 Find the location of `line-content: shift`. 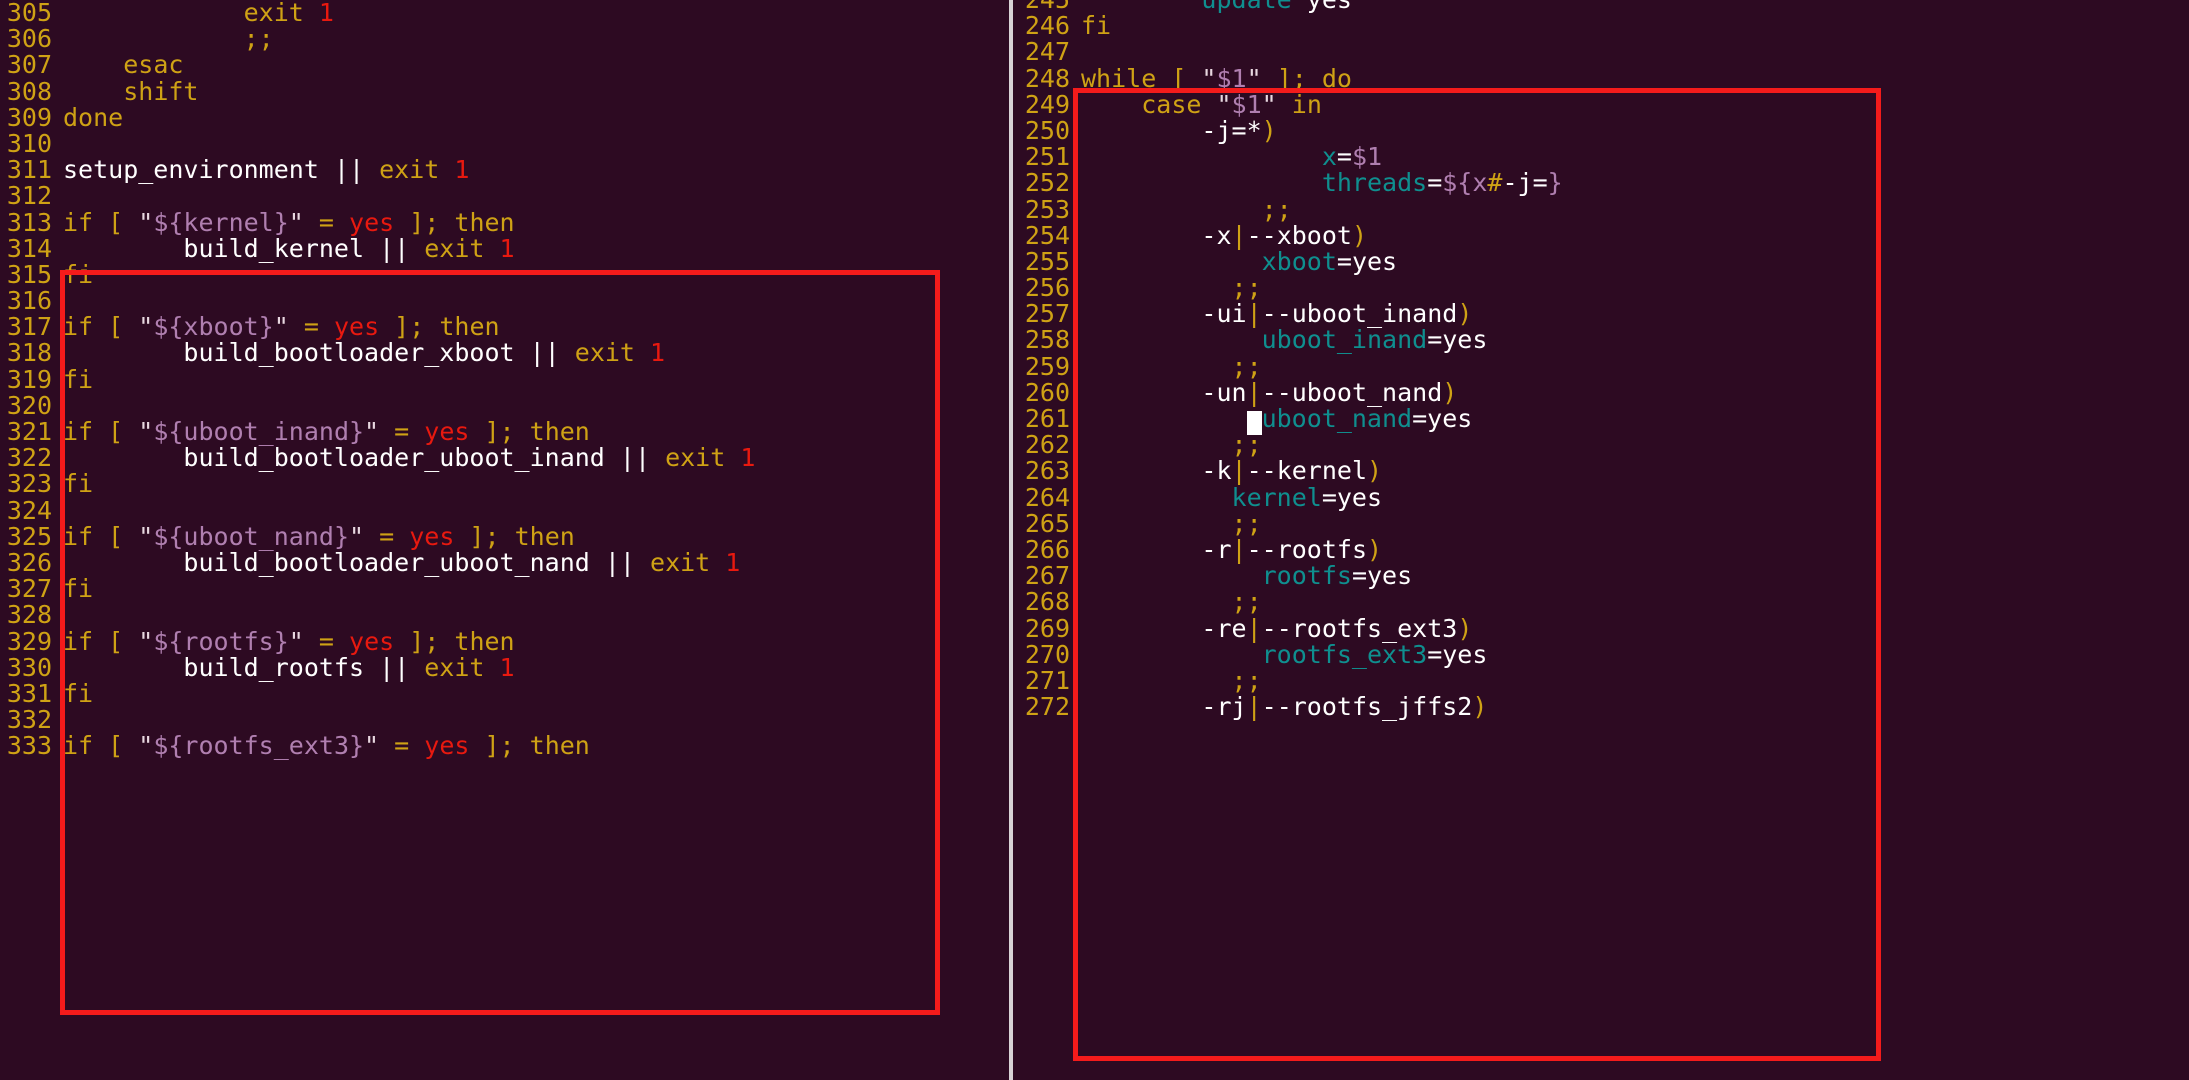

line-content: shift is located at coordinates (536, 91).